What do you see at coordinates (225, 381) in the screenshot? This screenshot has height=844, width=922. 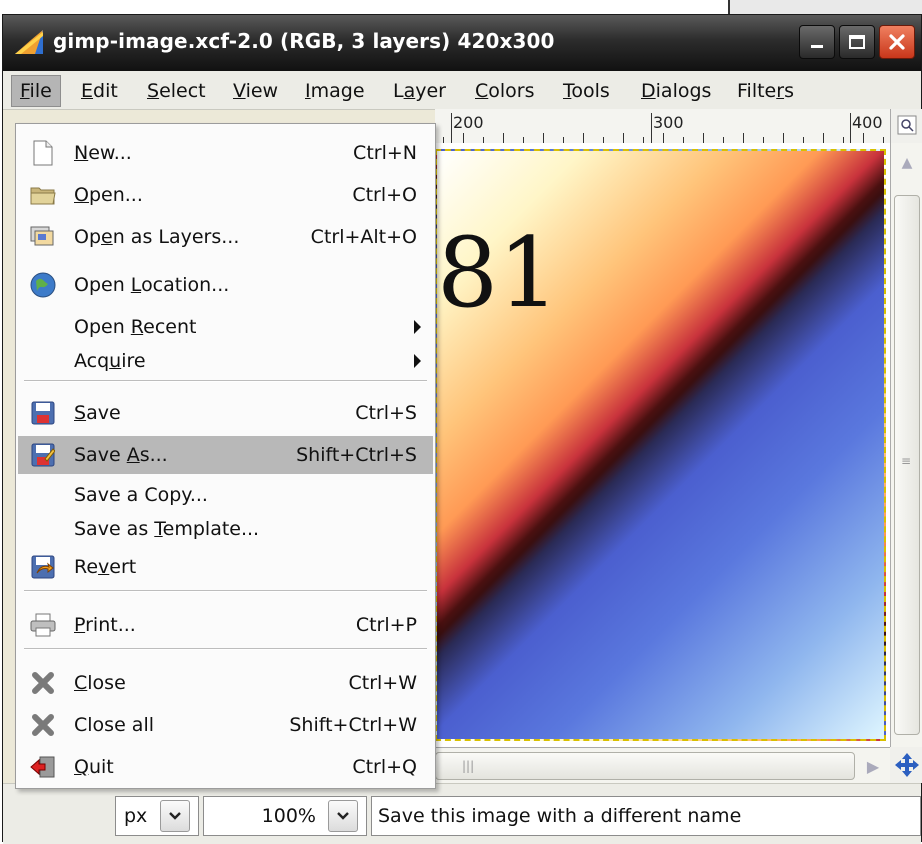 I see `menu-separator` at bounding box center [225, 381].